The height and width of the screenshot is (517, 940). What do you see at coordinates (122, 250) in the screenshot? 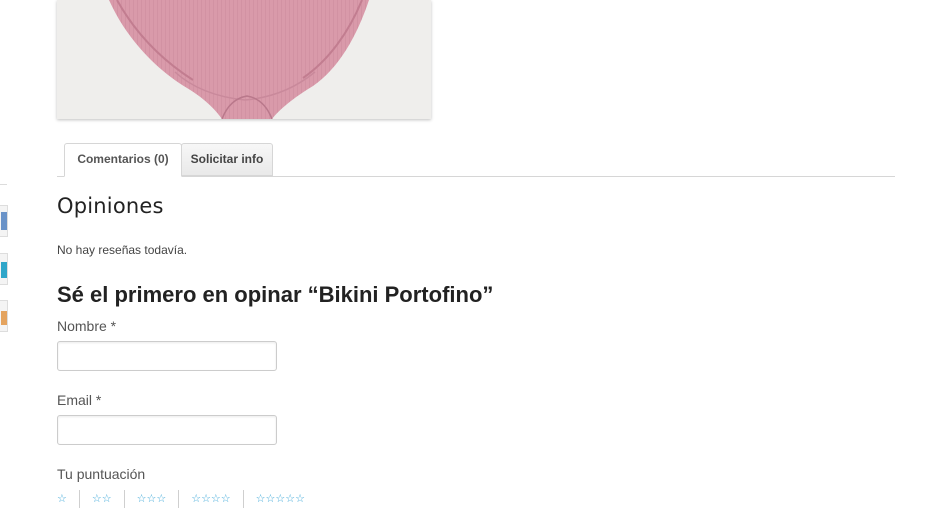
I see `no-reviews-text: No hay reseñas todavía.` at bounding box center [122, 250].